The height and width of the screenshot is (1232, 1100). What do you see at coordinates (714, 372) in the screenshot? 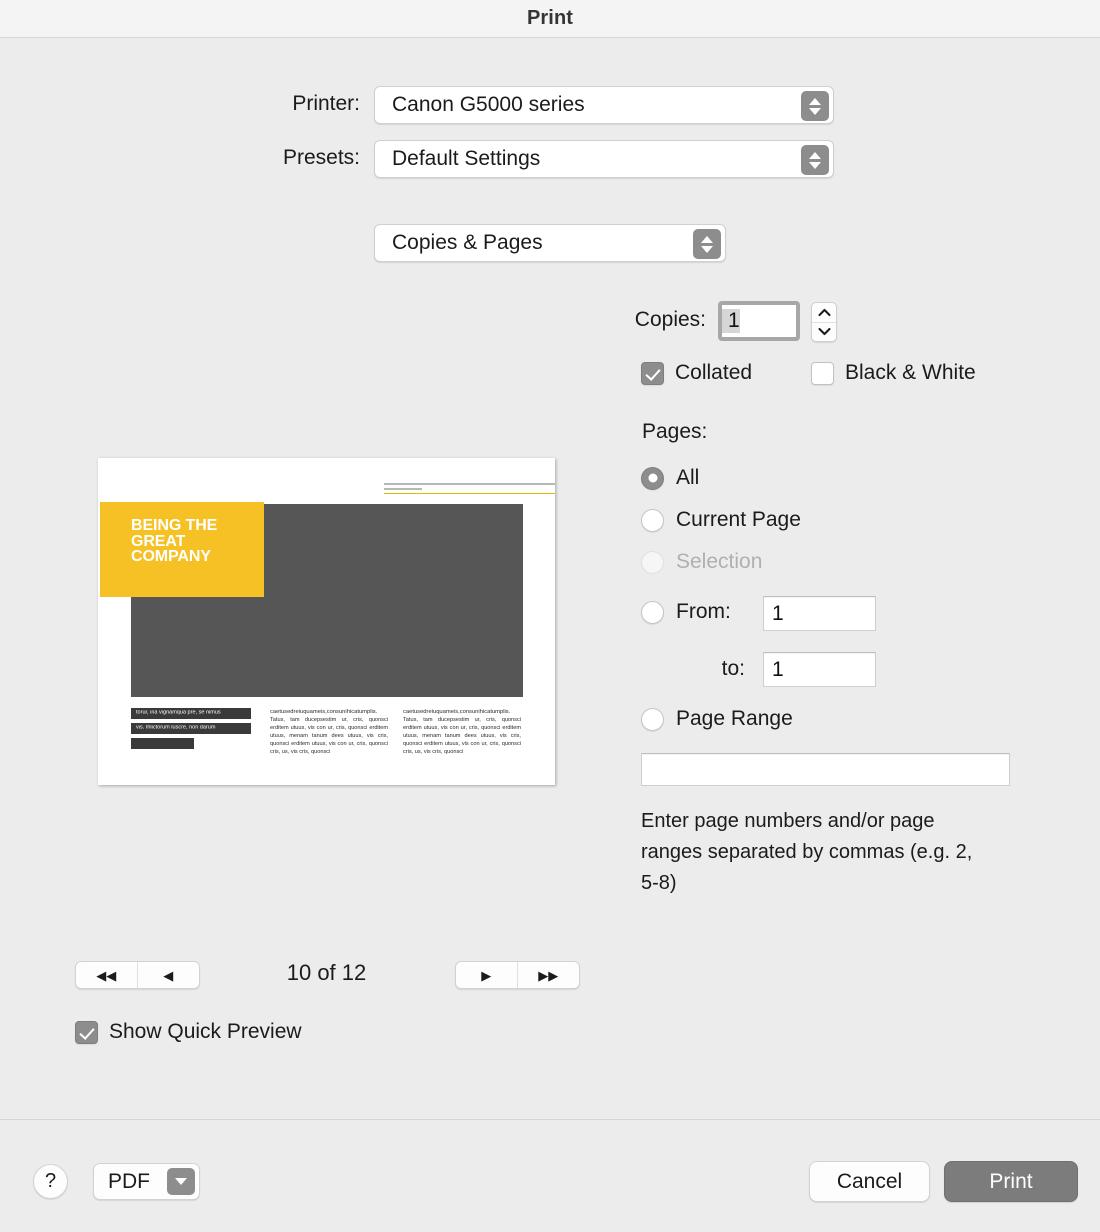
I see `collated-label: Collated` at bounding box center [714, 372].